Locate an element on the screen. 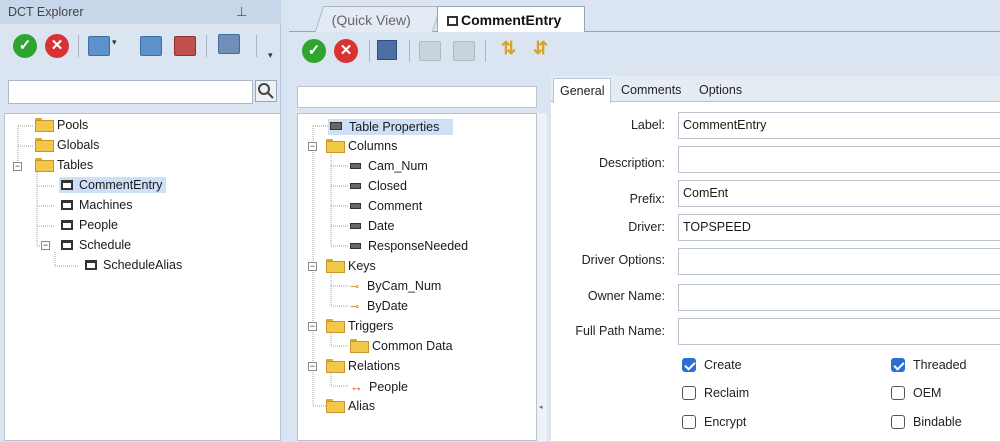  tree-item-column: ResponseNeeded is located at coordinates (409, 246).